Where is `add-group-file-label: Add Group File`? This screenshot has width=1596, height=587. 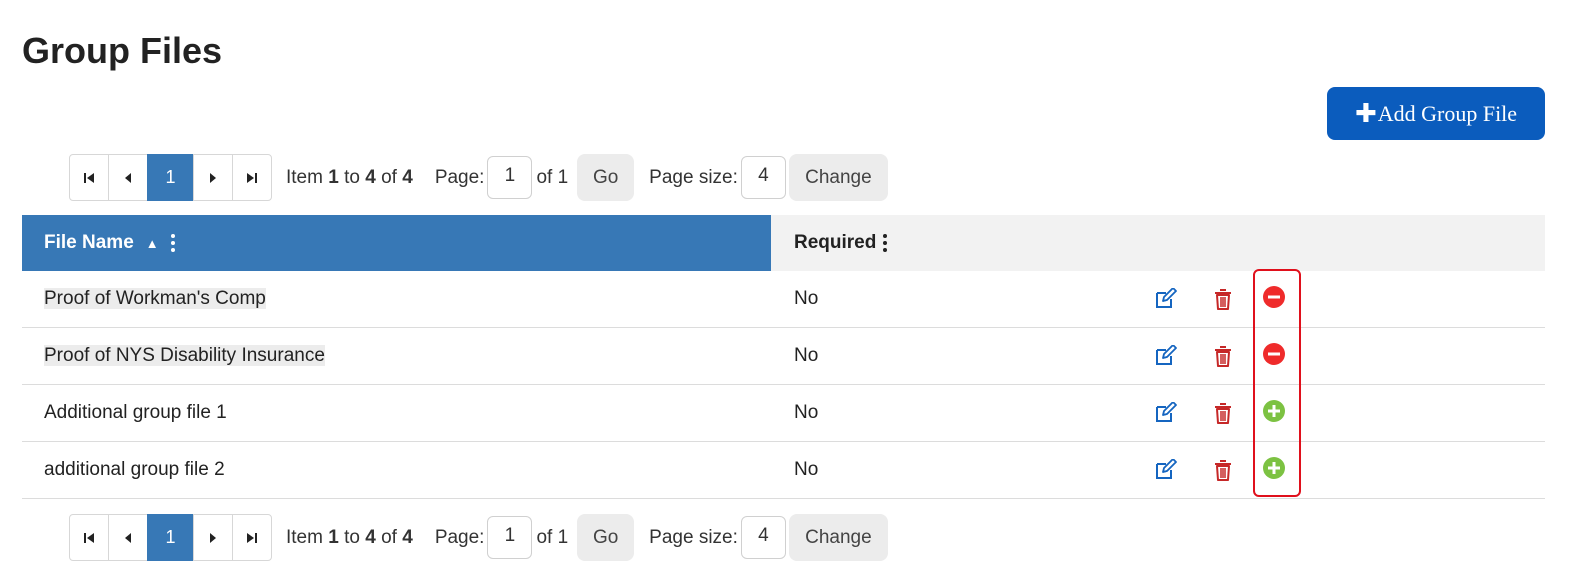
add-group-file-label: Add Group File is located at coordinates (1447, 113).